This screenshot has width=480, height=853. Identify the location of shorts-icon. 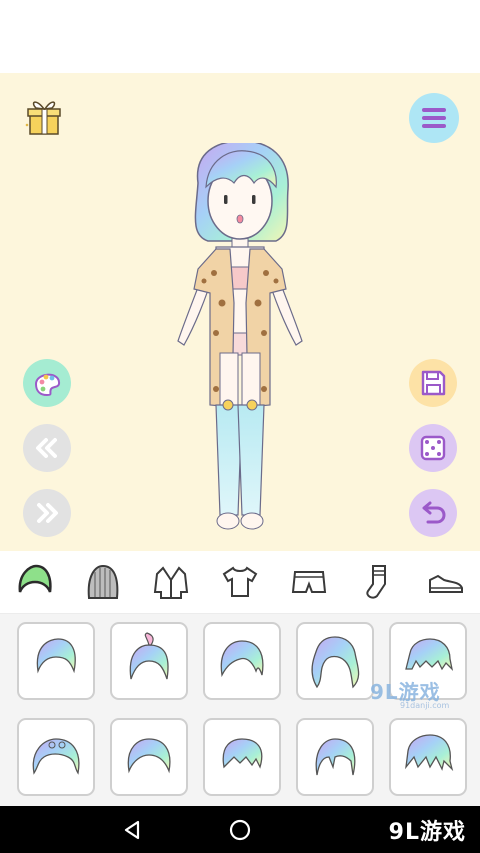
(308, 582).